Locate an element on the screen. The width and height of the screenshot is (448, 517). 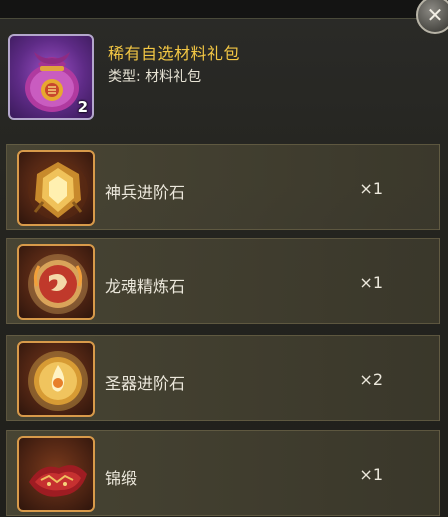
item-quantity: ×2 is located at coordinates (371, 379).